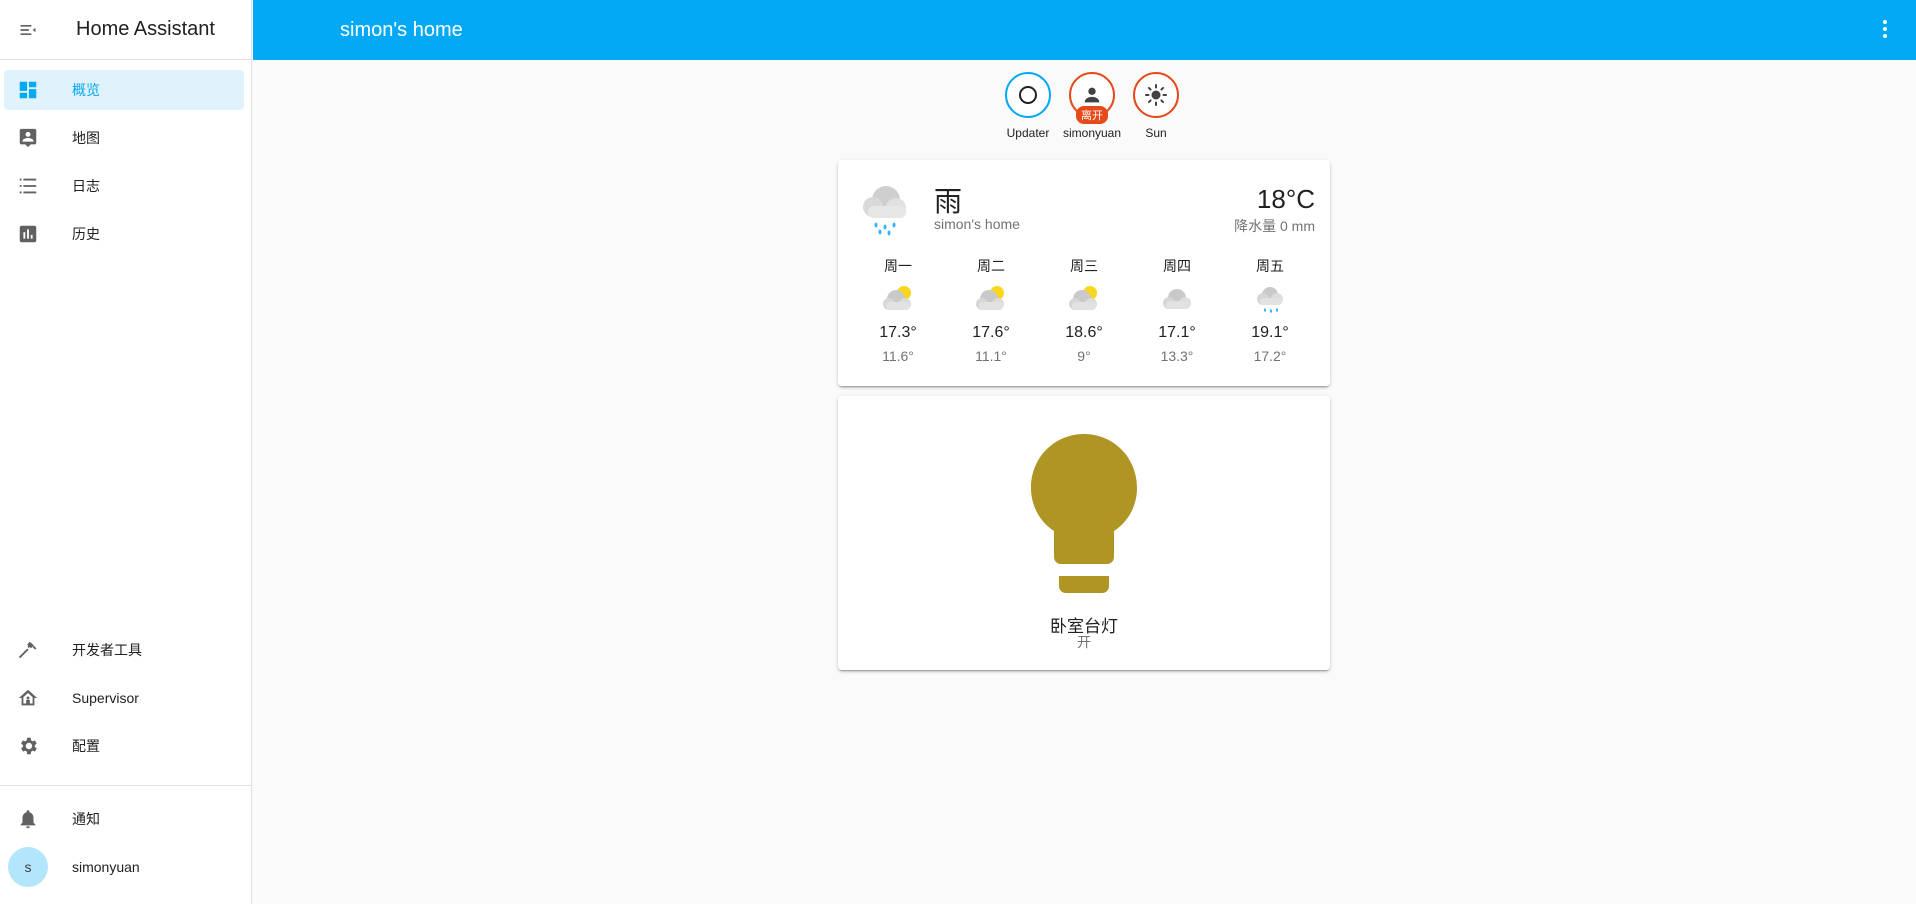  Describe the element at coordinates (106, 867) in the screenshot. I see `sidebar-item-label: simonyuan` at that location.